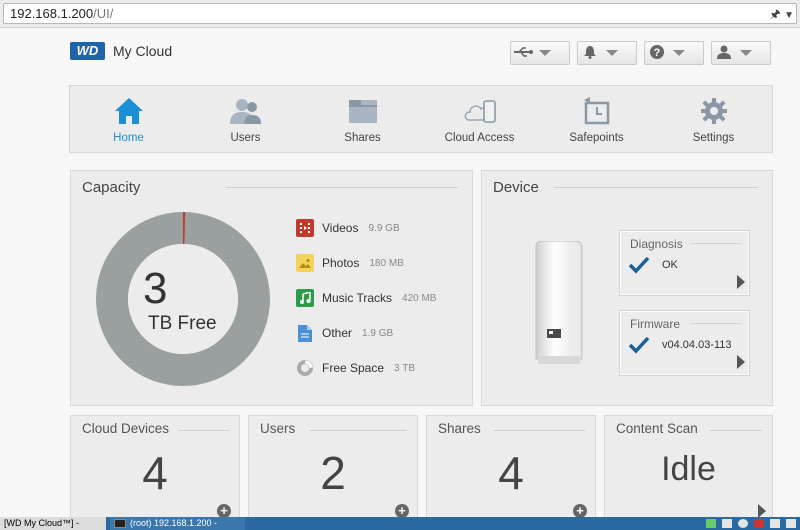  Describe the element at coordinates (333, 473) in the screenshot. I see `card-value: 2` at that location.